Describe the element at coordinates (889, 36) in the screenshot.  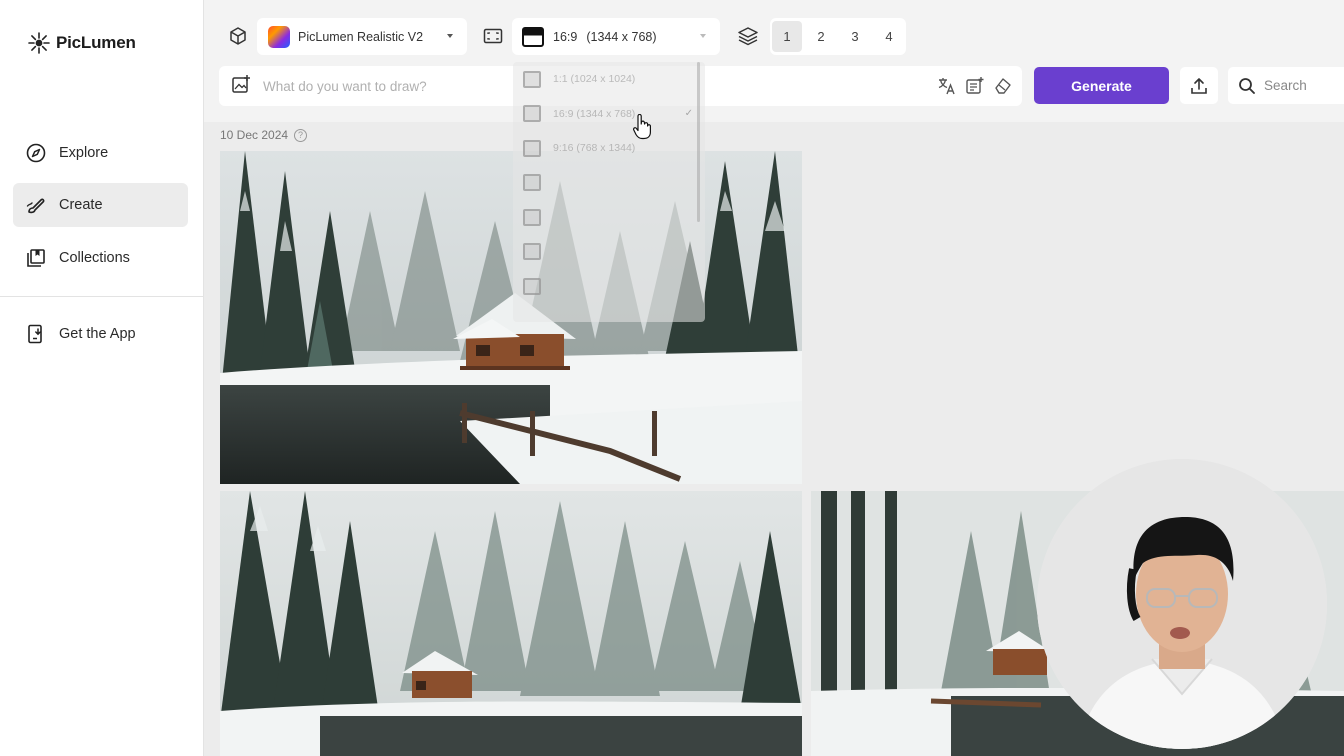
I see `batch-count-4: 4` at that location.